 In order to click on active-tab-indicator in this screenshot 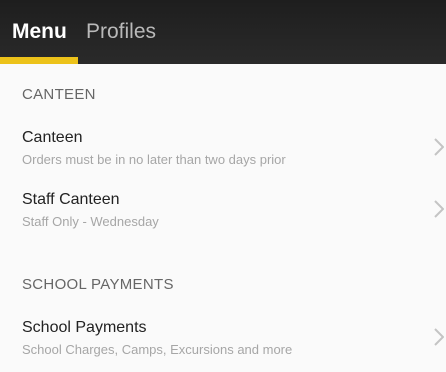, I will do `click(39, 60)`.